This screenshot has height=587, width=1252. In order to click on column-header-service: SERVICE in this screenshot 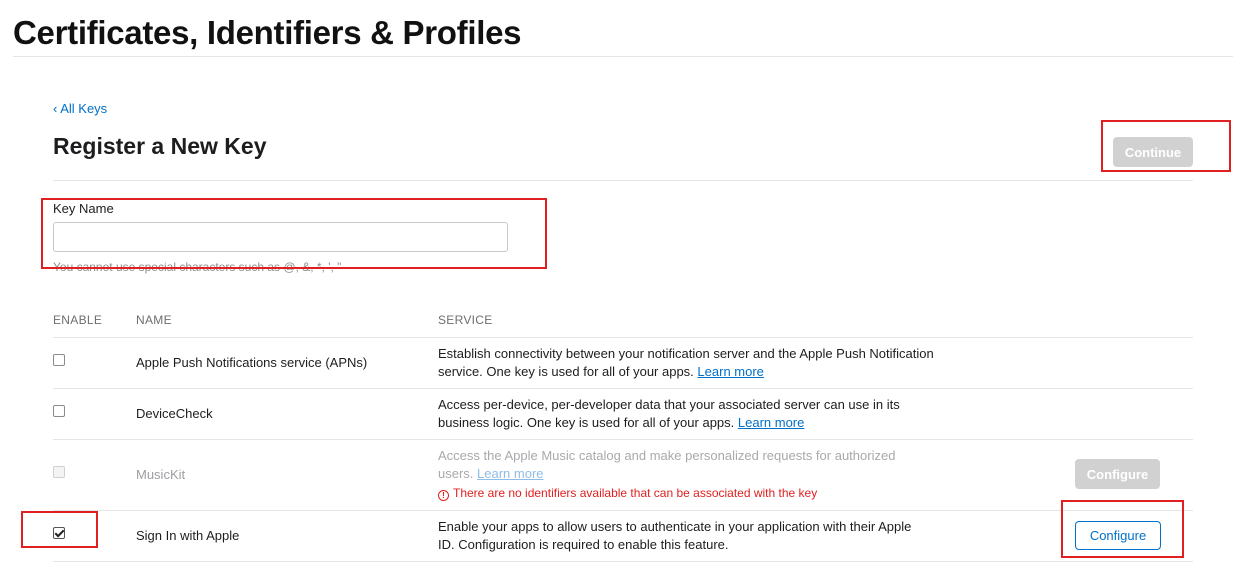, I will do `click(465, 320)`.